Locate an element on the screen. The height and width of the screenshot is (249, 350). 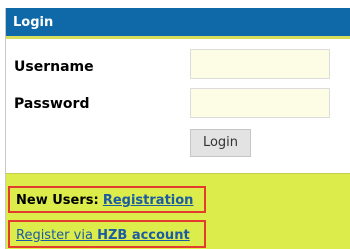
registration-highlight-box: New Users: Registration is located at coordinates (107, 199).